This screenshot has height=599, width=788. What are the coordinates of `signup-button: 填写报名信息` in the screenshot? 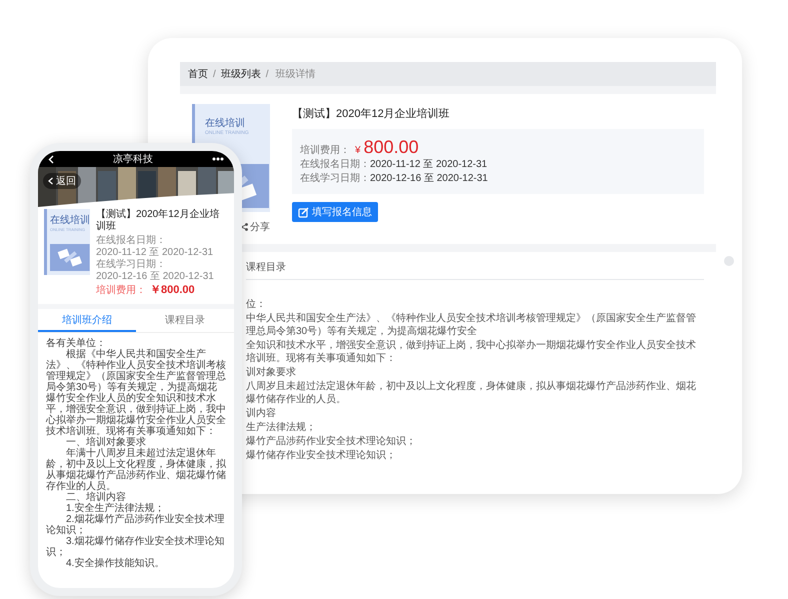 It's located at (335, 212).